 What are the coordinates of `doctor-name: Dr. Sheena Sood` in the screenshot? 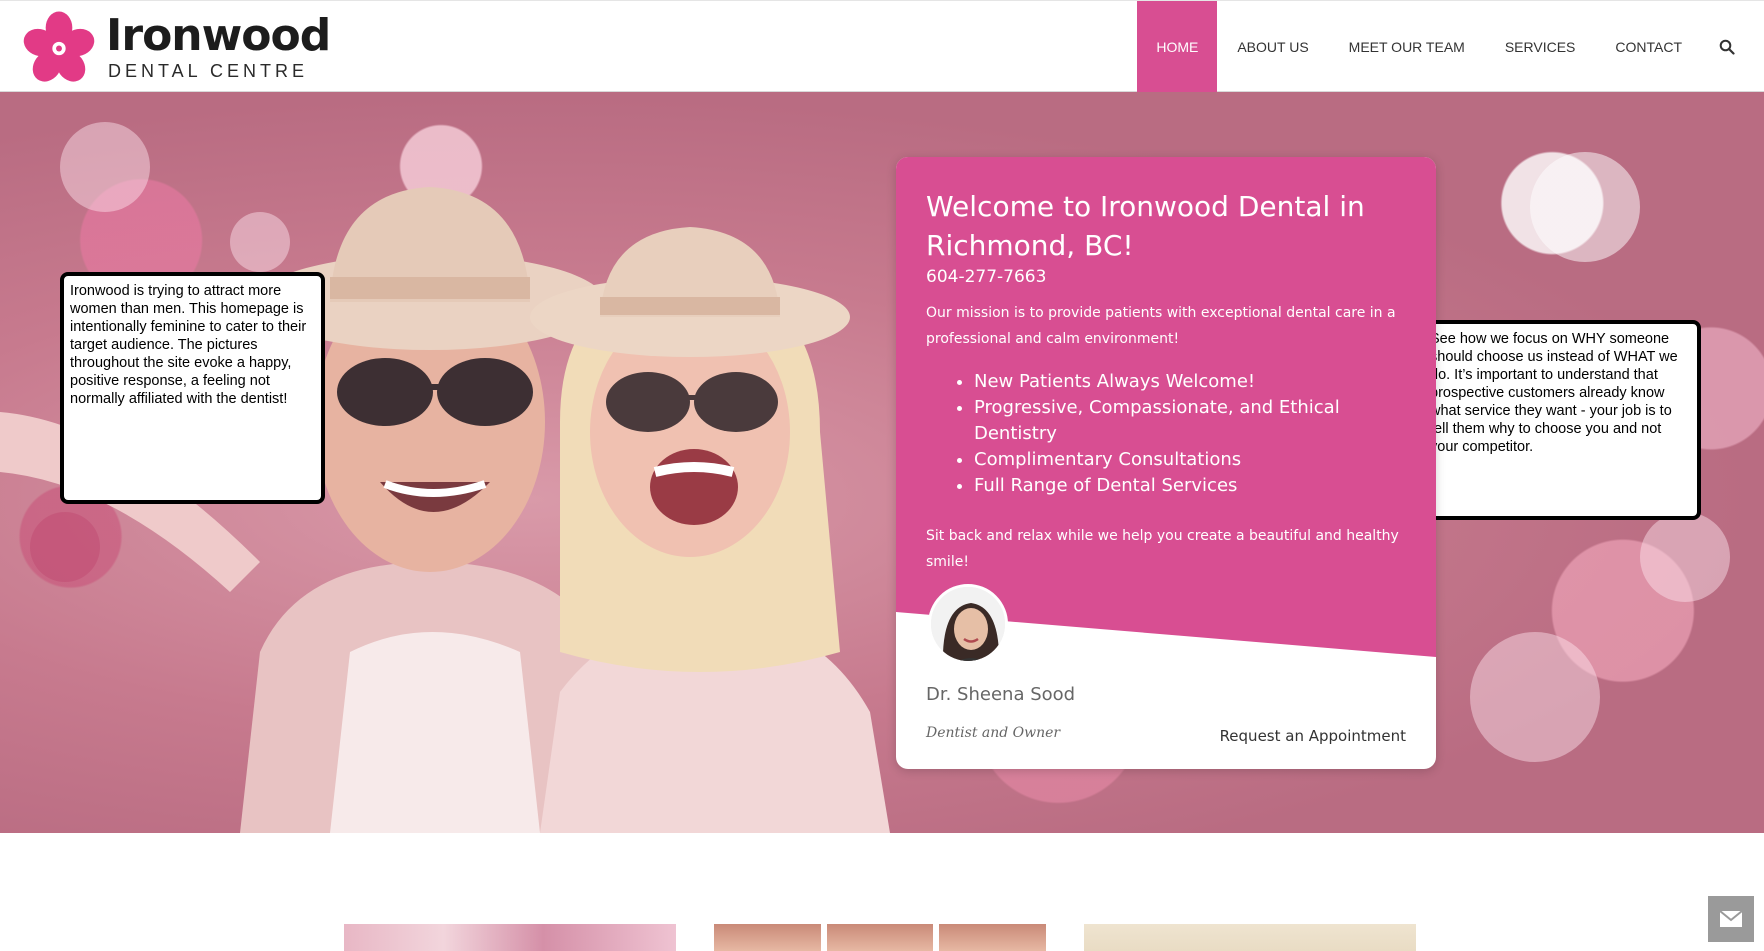 It's located at (1001, 694).